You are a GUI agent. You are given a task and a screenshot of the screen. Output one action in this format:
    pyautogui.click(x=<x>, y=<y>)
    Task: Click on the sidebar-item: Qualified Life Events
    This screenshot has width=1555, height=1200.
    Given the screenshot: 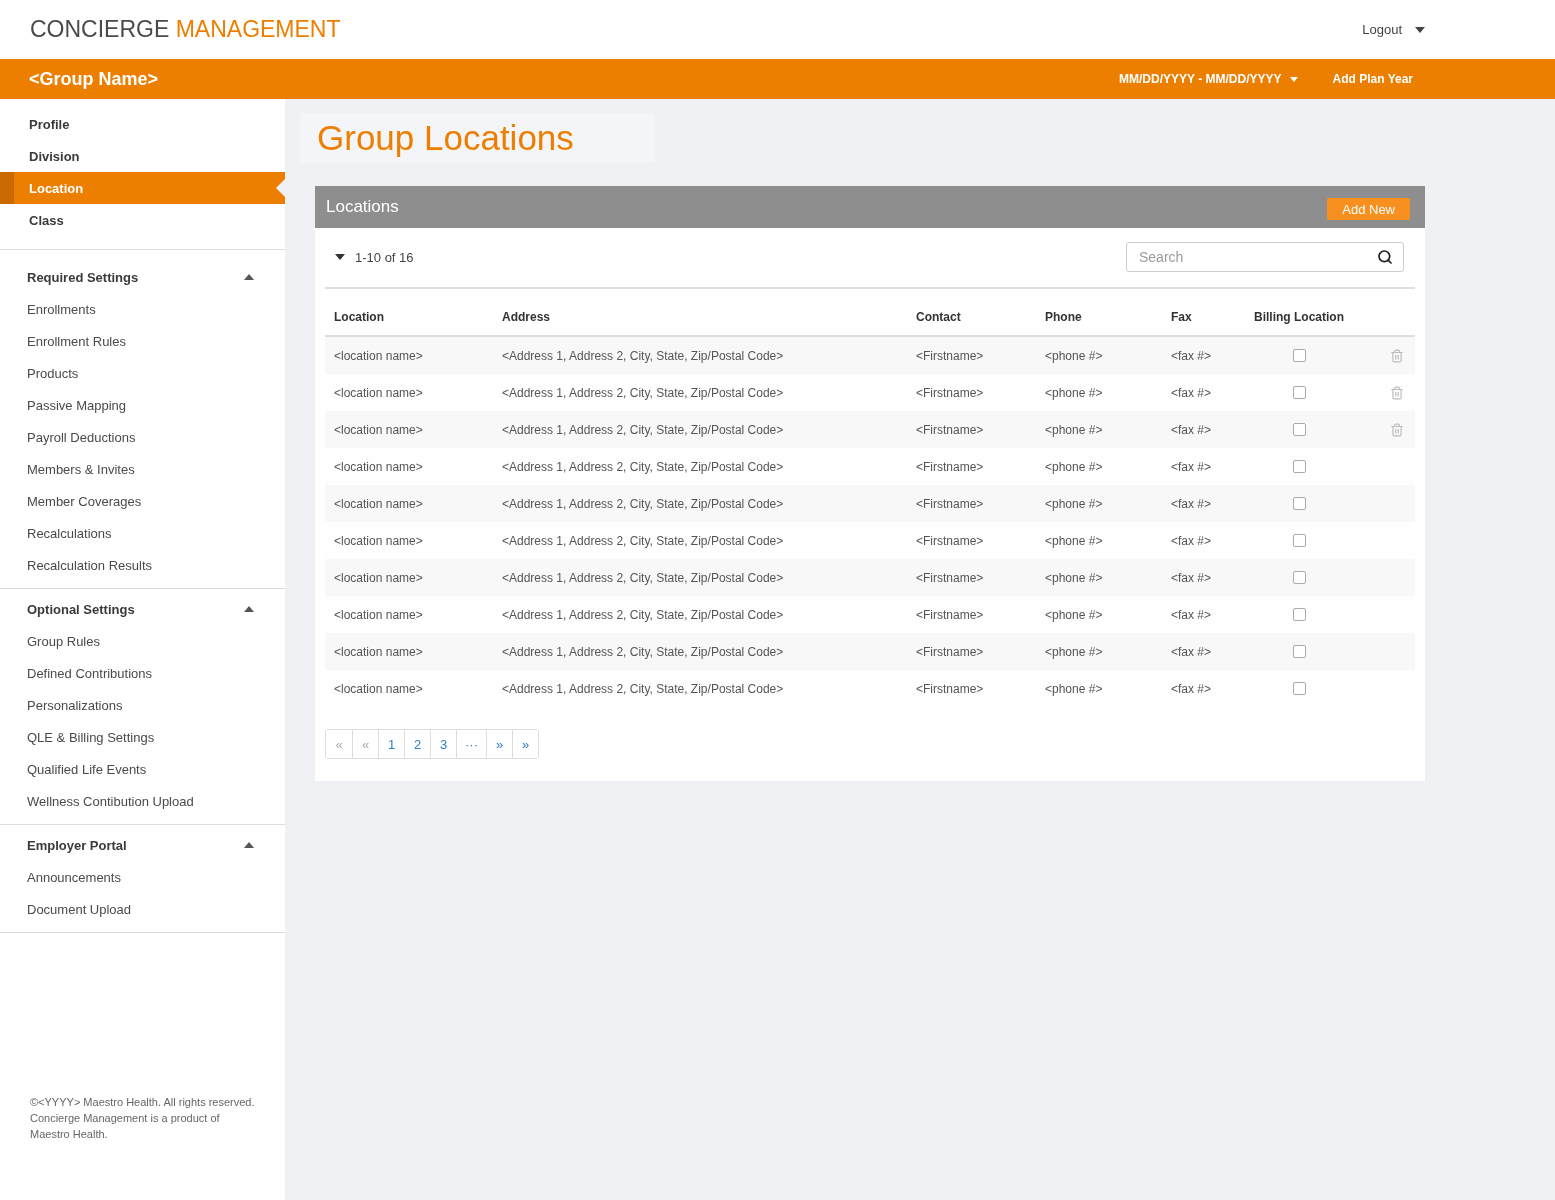 What is the action you would take?
    pyautogui.click(x=142, y=769)
    